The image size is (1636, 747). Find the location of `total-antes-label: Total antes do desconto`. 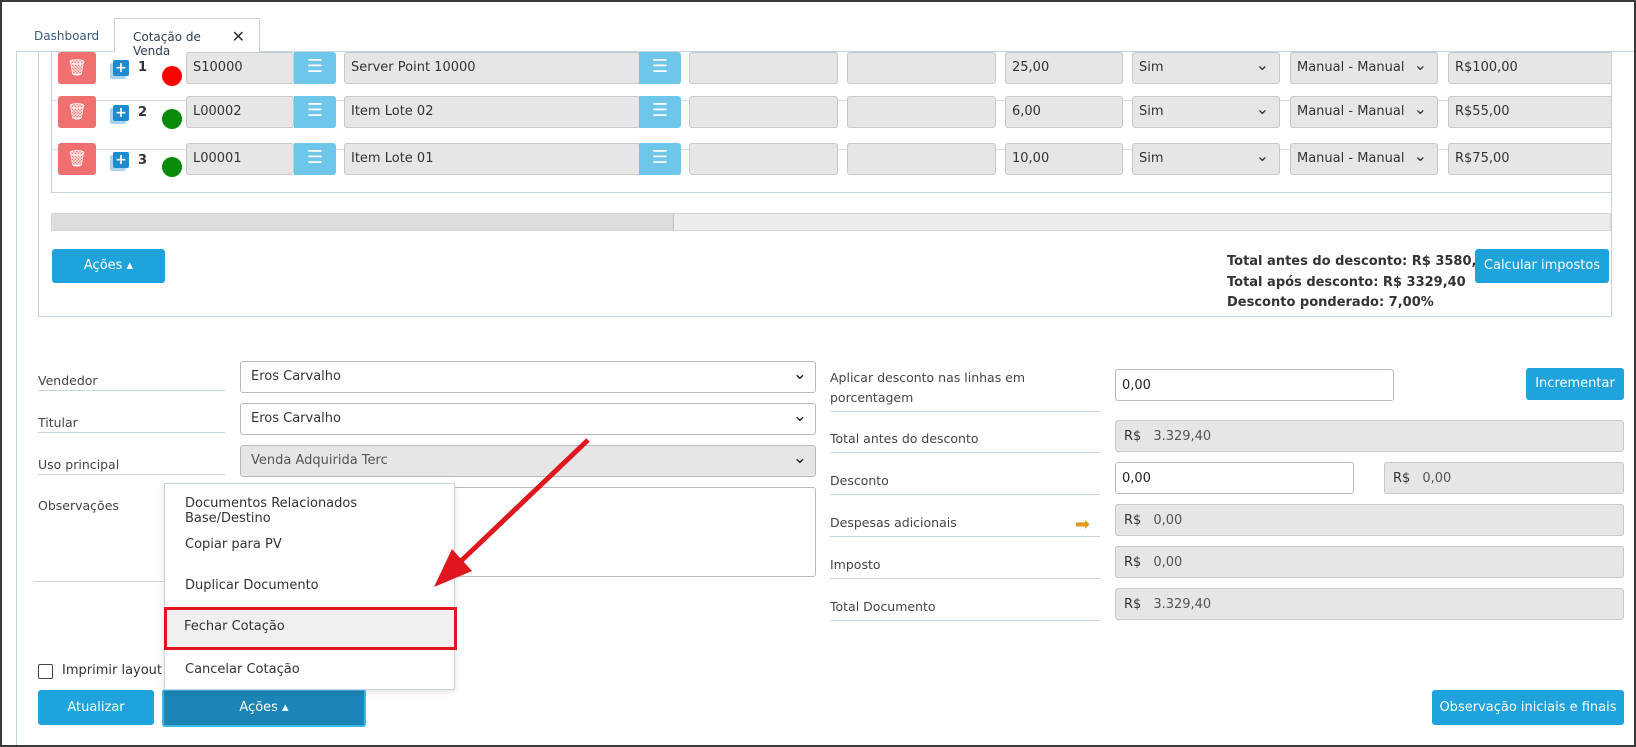

total-antes-label: Total antes do desconto is located at coordinates (965, 441).